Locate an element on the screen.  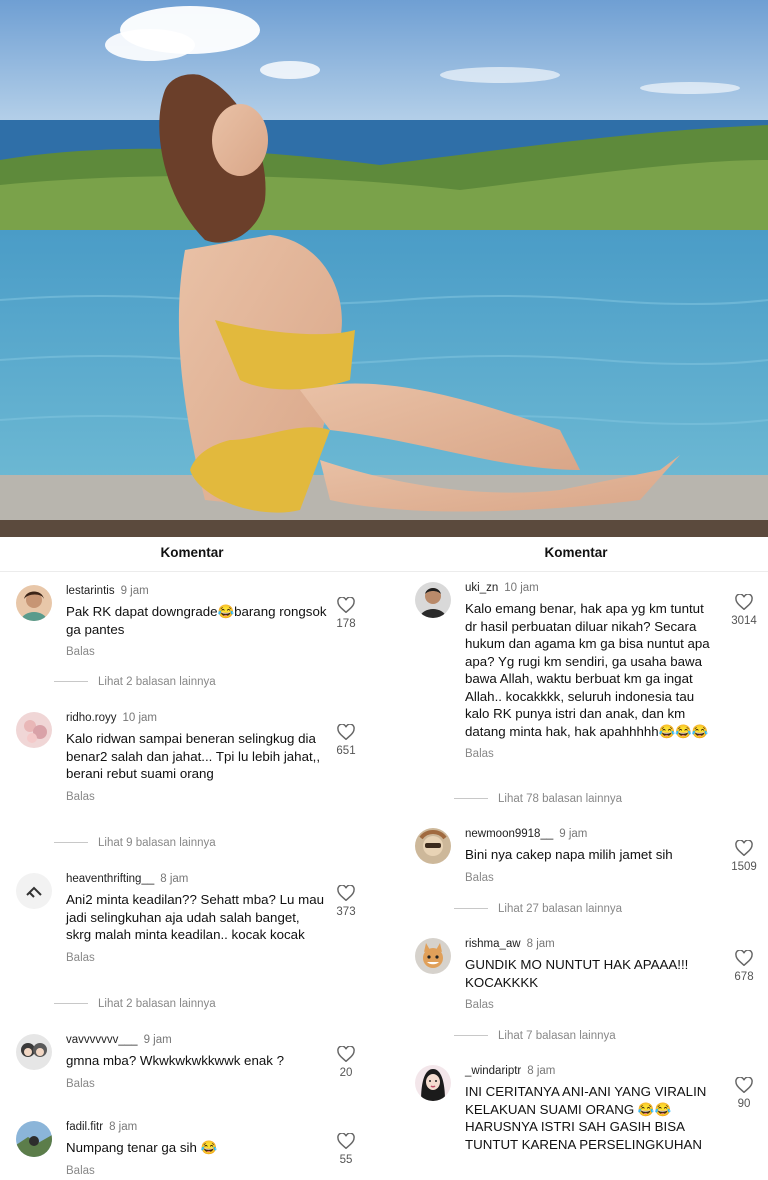
like-control: 55 is located at coordinates (346, 1149).